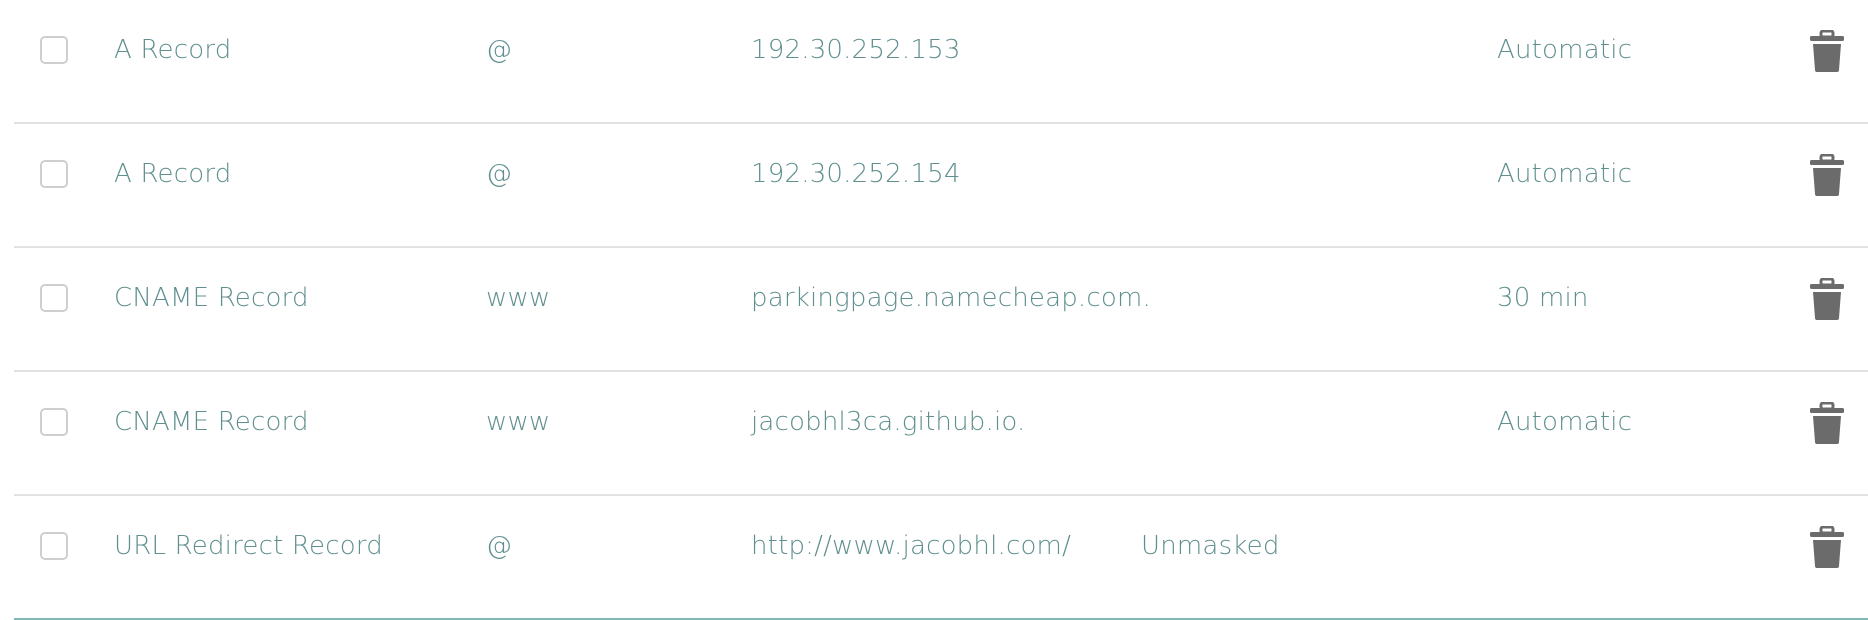 Image resolution: width=1868 pixels, height=620 pixels. I want to click on record-redirect-mode: Unmasked, so click(1210, 546).